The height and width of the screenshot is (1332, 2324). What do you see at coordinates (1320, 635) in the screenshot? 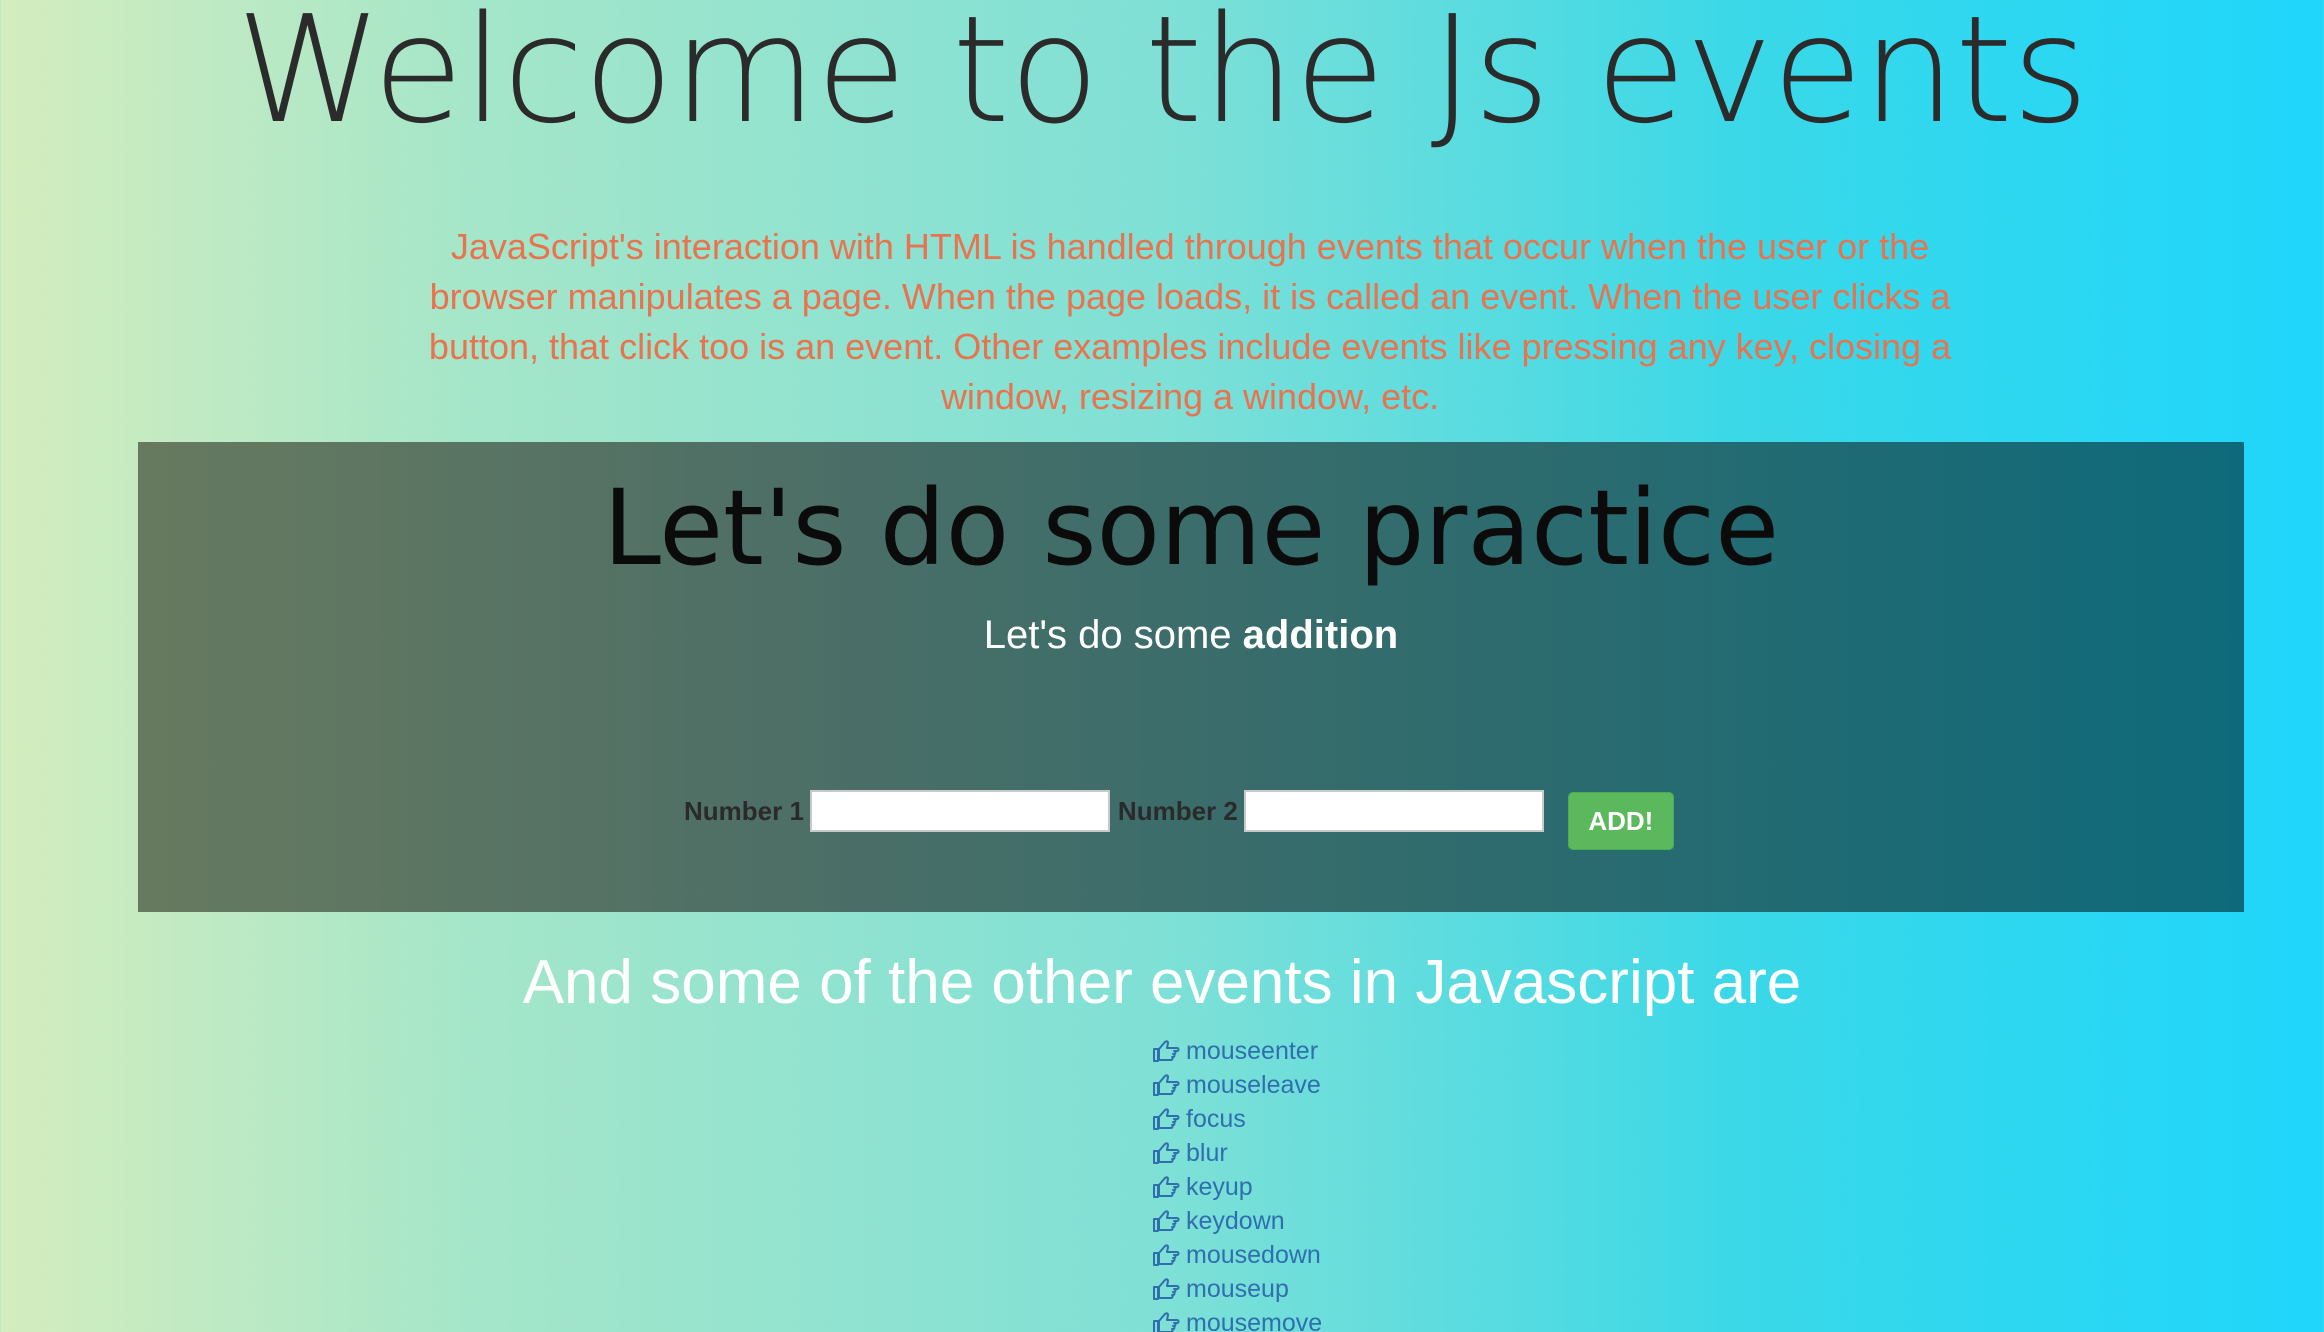
I see `practice-subtitle-bold: addition` at bounding box center [1320, 635].